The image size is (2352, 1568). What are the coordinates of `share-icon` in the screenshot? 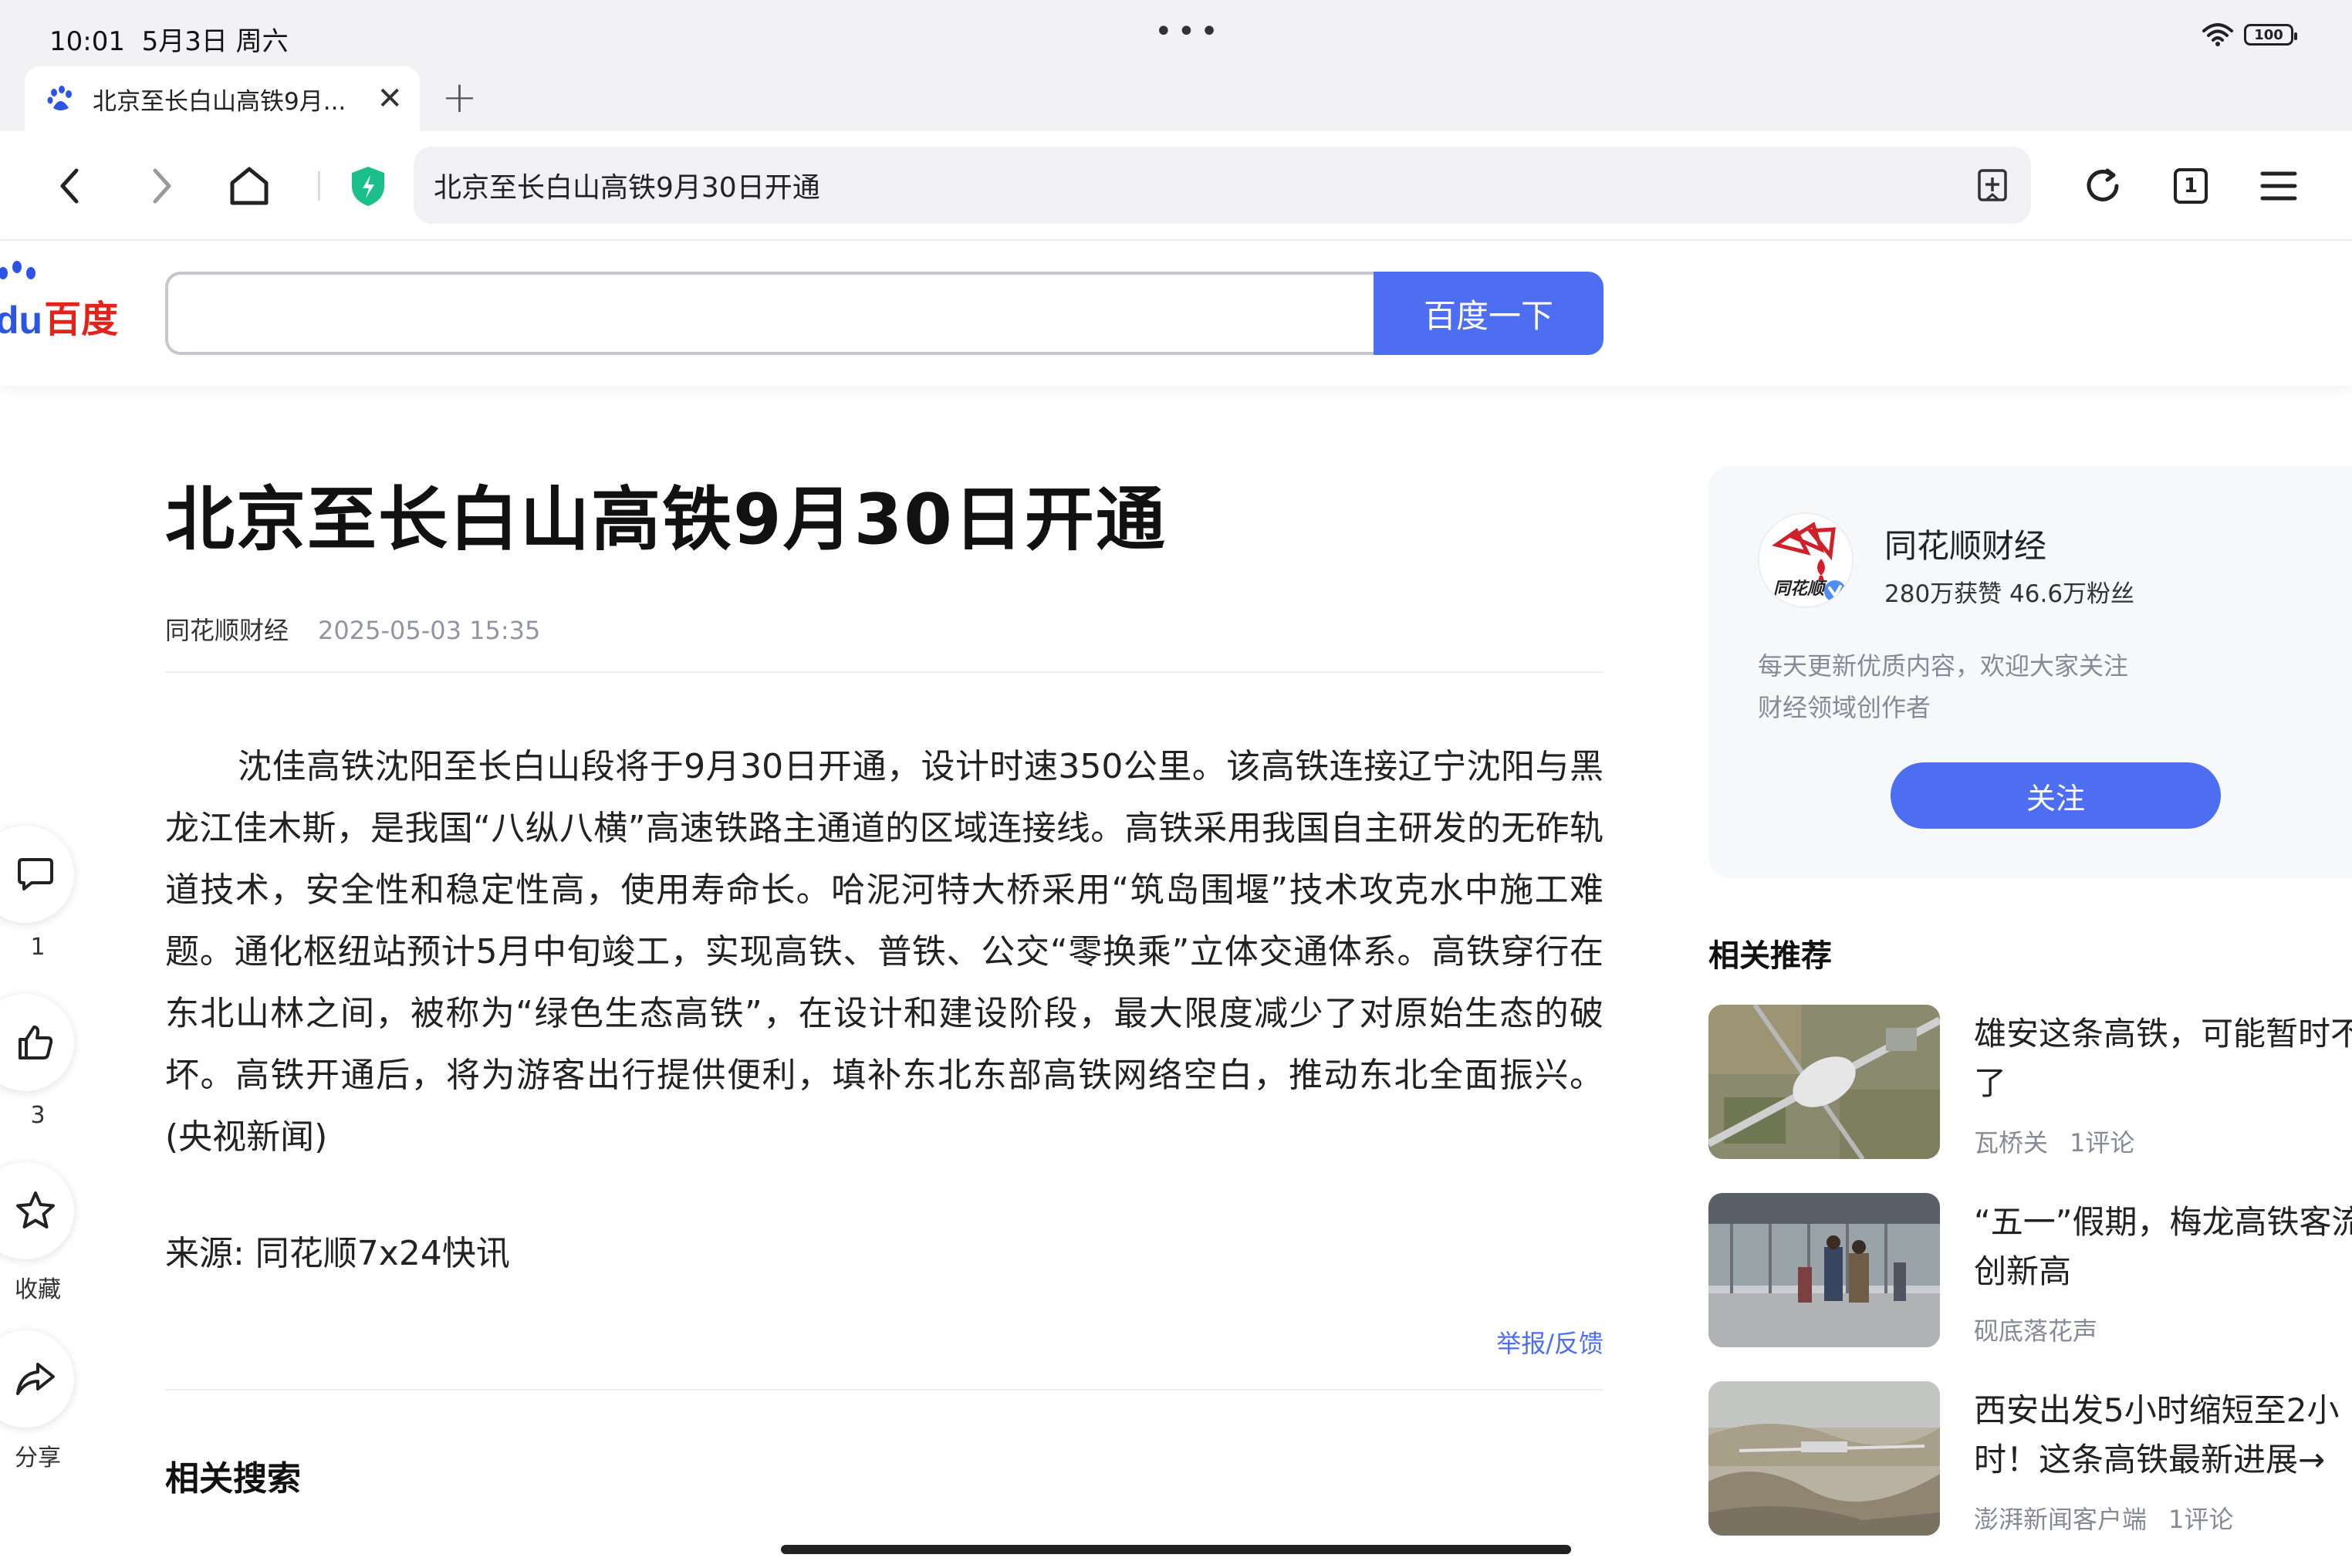 It's located at (35, 1379).